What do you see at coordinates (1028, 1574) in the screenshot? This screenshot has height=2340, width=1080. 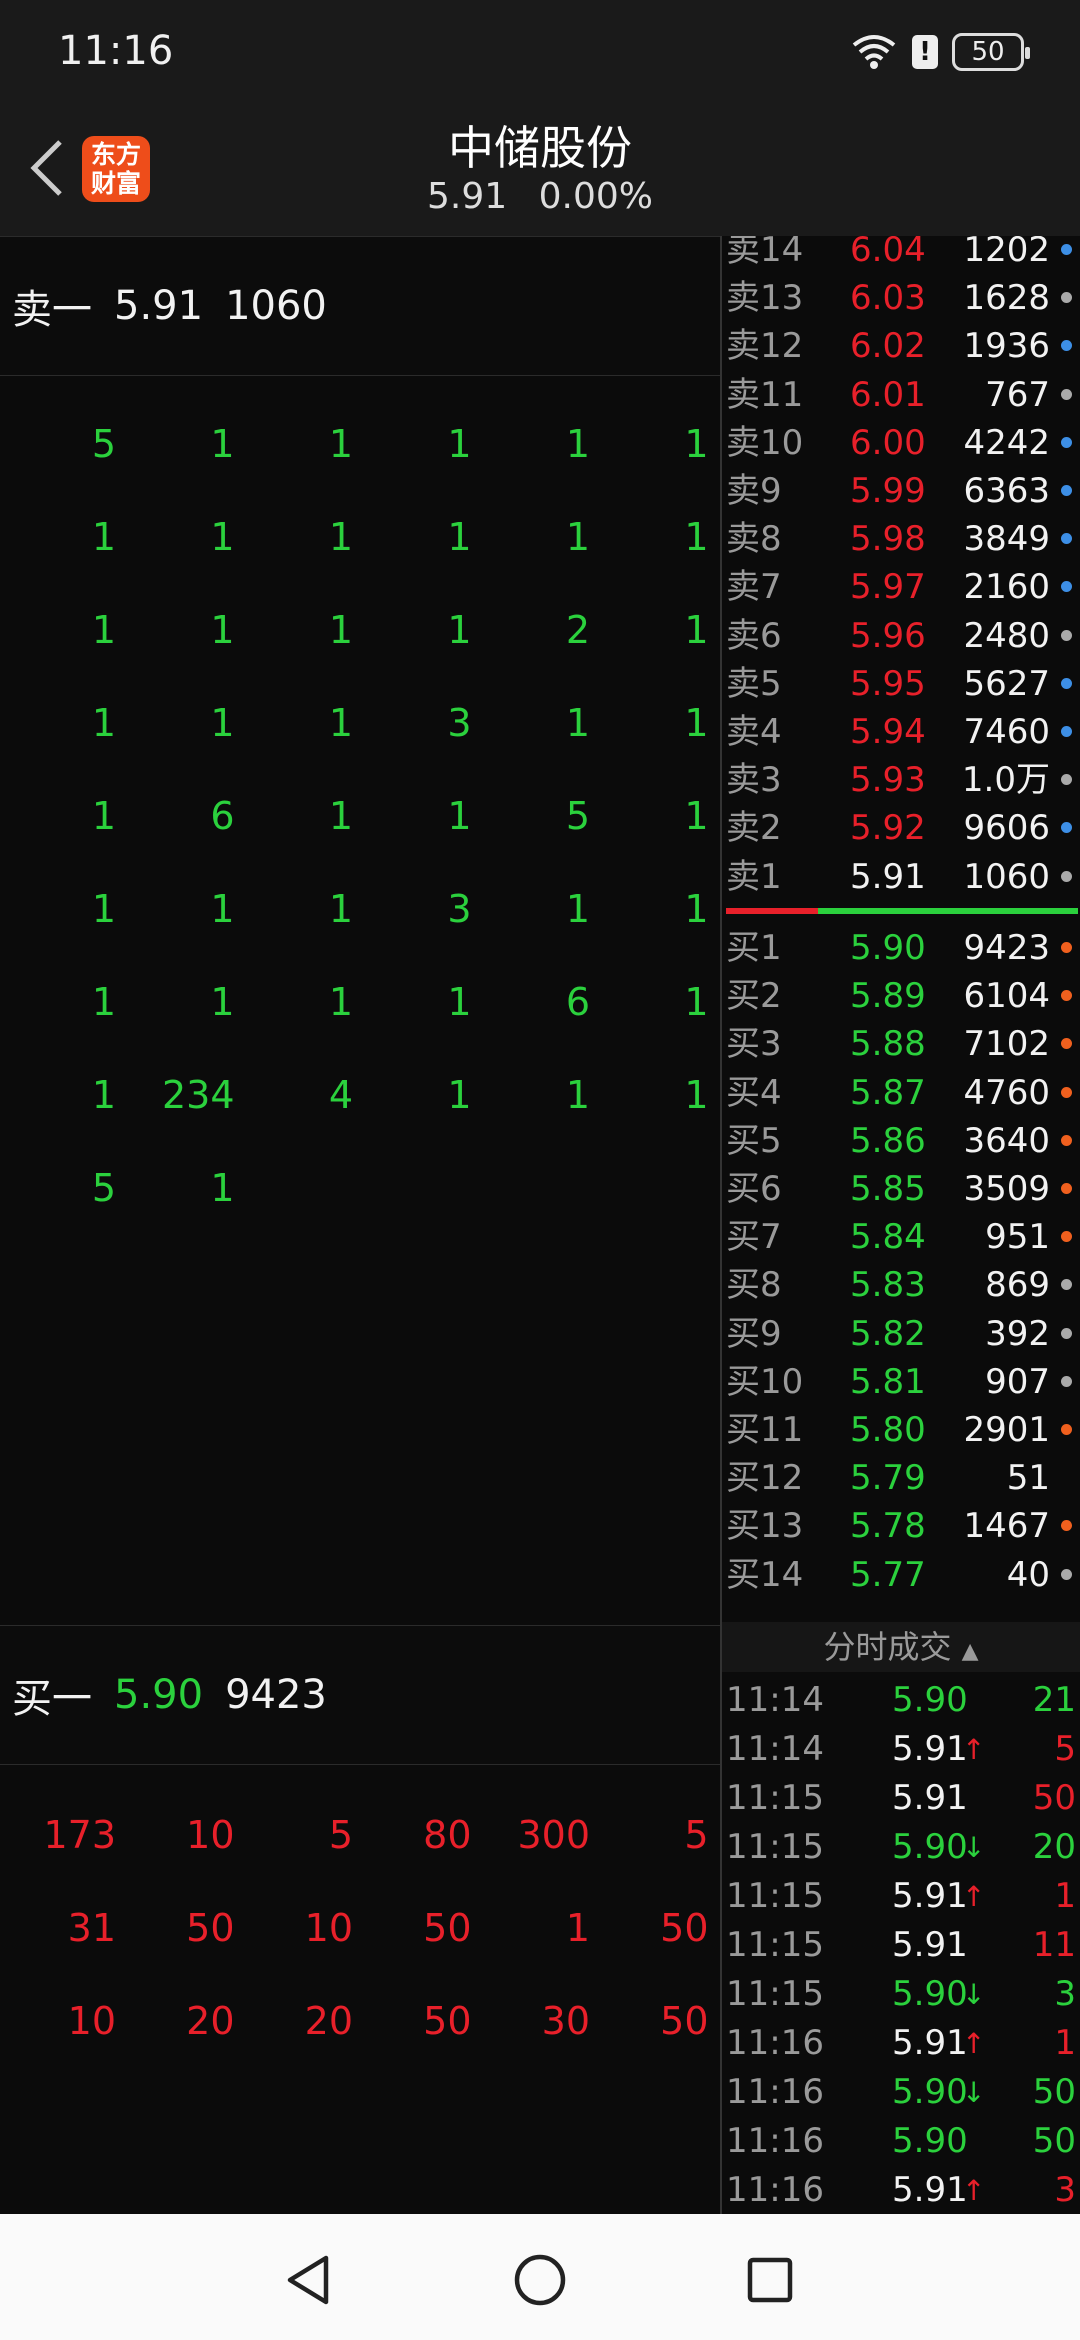 I see `bid-level-volume: 40` at bounding box center [1028, 1574].